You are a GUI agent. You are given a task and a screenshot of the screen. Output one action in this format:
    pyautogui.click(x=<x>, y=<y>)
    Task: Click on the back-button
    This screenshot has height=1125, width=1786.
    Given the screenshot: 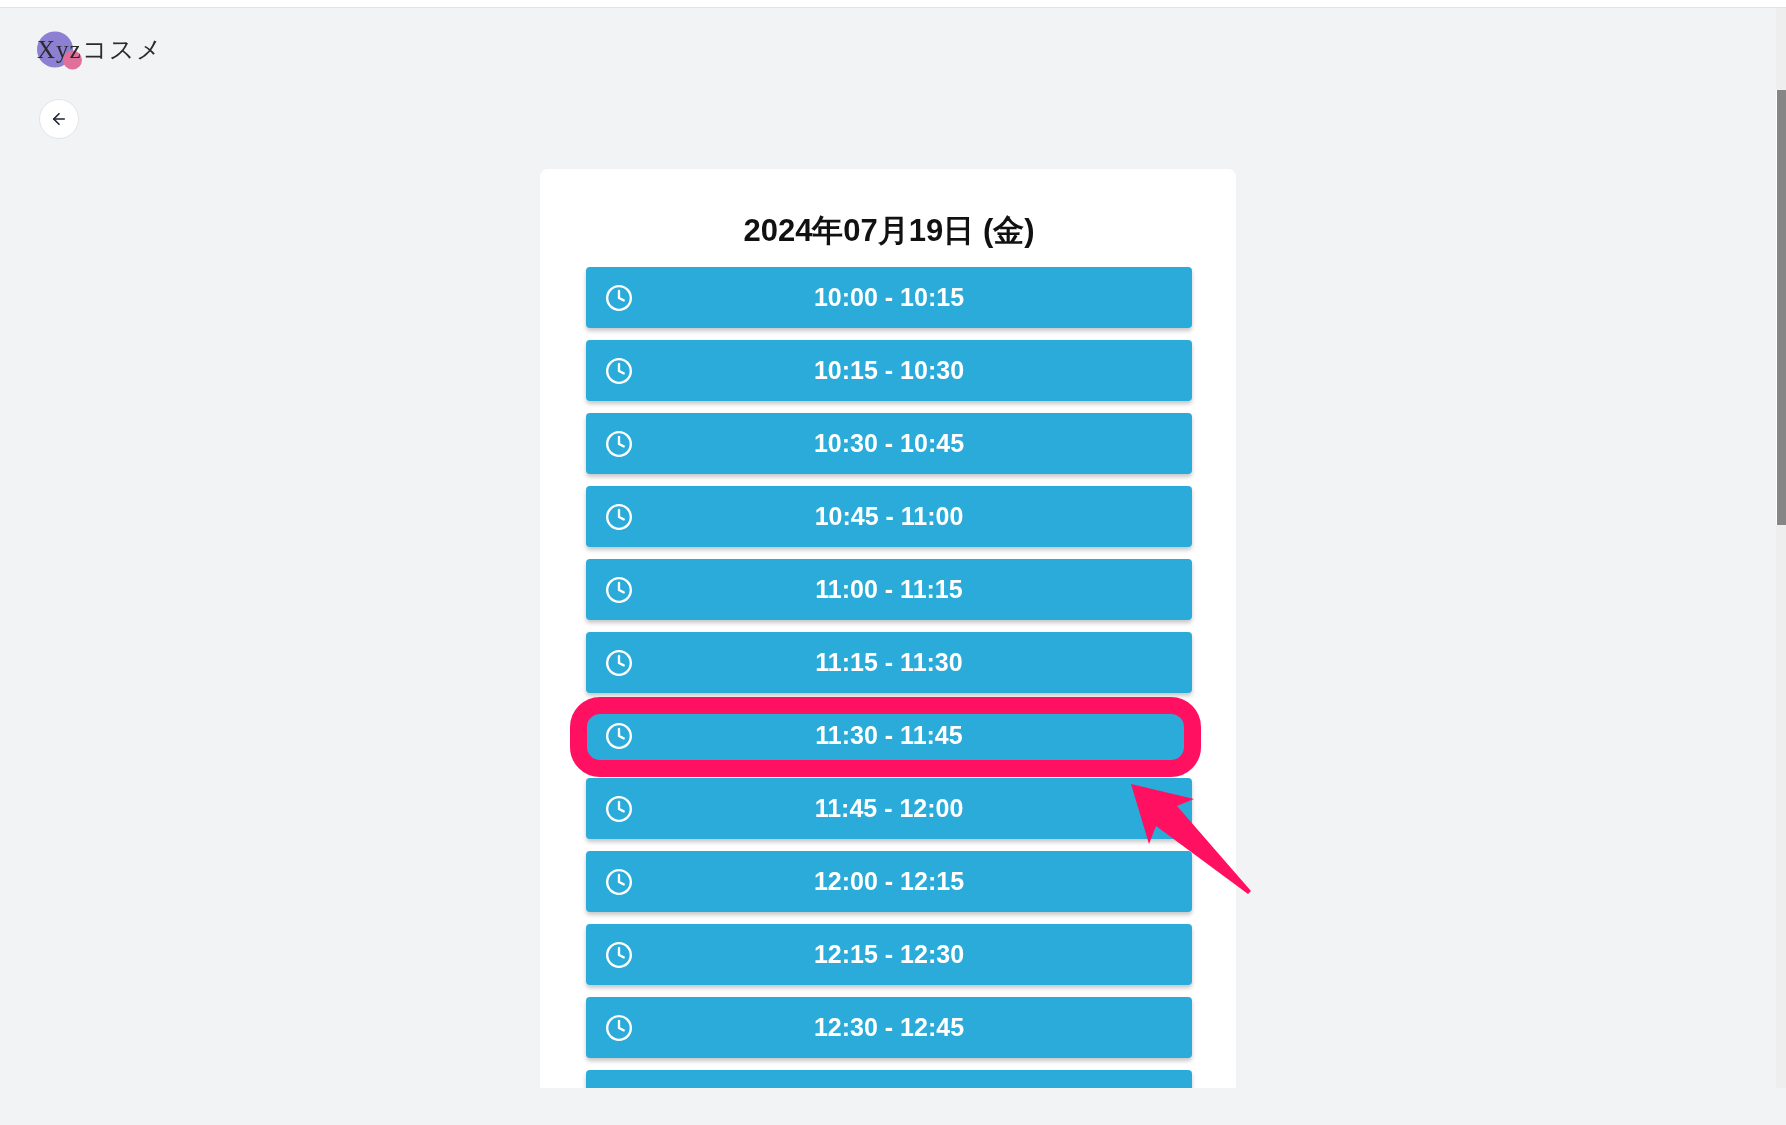 What is the action you would take?
    pyautogui.click(x=59, y=119)
    